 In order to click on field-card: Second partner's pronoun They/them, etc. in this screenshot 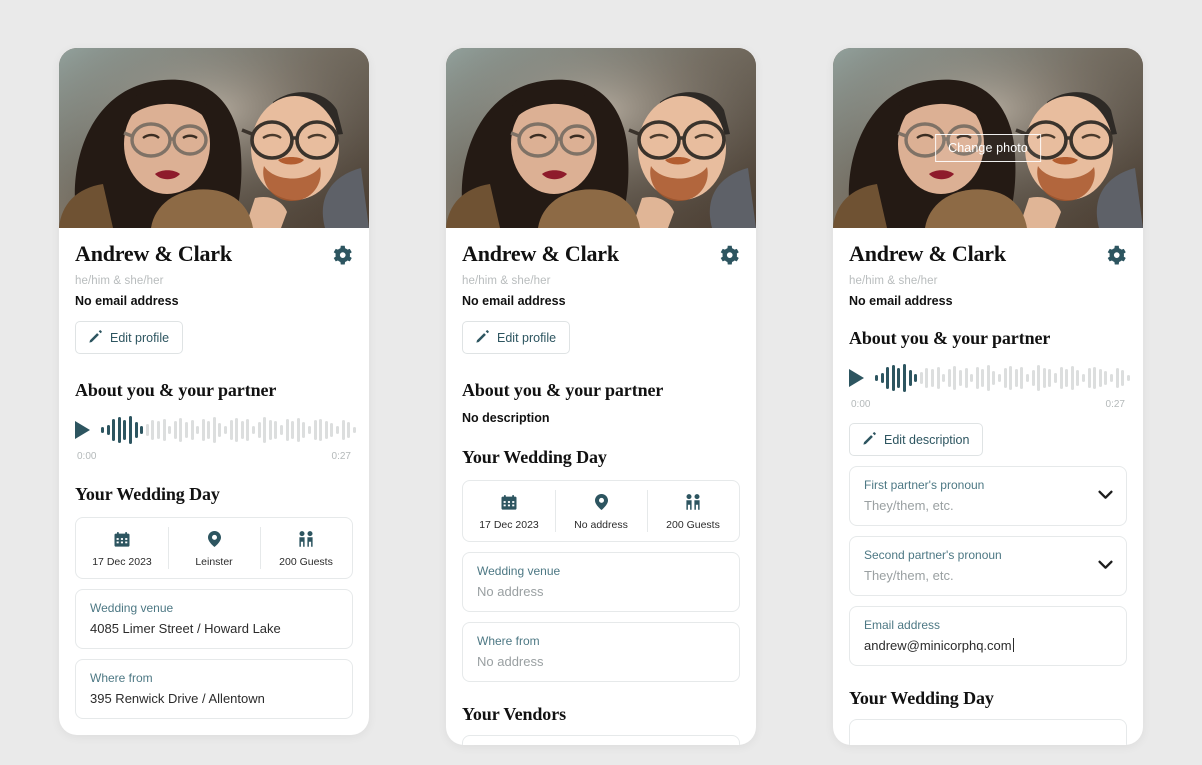, I will do `click(988, 566)`.